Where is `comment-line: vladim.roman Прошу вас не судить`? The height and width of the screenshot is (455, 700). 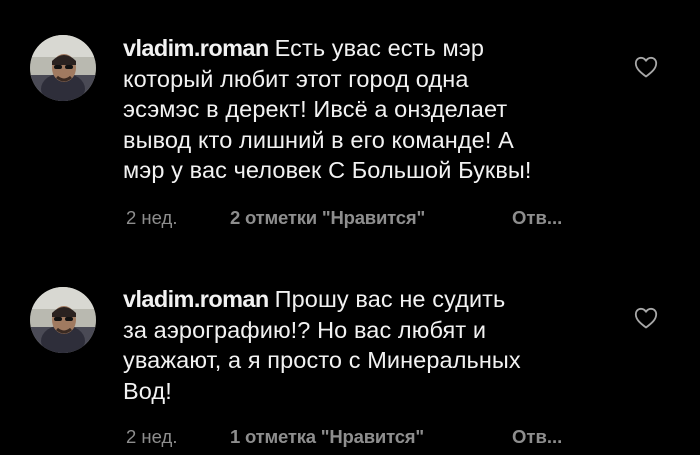 comment-line: vladim.roman Прошу вас не судить is located at coordinates (373, 299).